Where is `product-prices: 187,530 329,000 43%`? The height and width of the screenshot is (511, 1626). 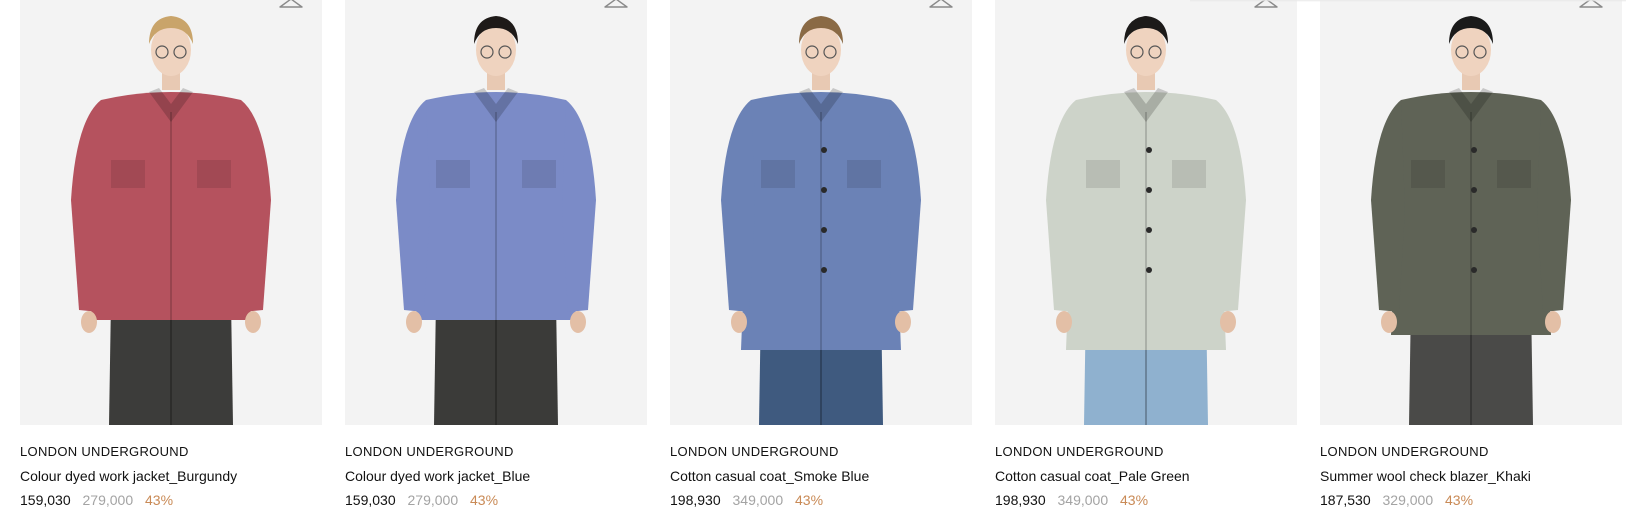 product-prices: 187,530 329,000 43% is located at coordinates (1471, 500).